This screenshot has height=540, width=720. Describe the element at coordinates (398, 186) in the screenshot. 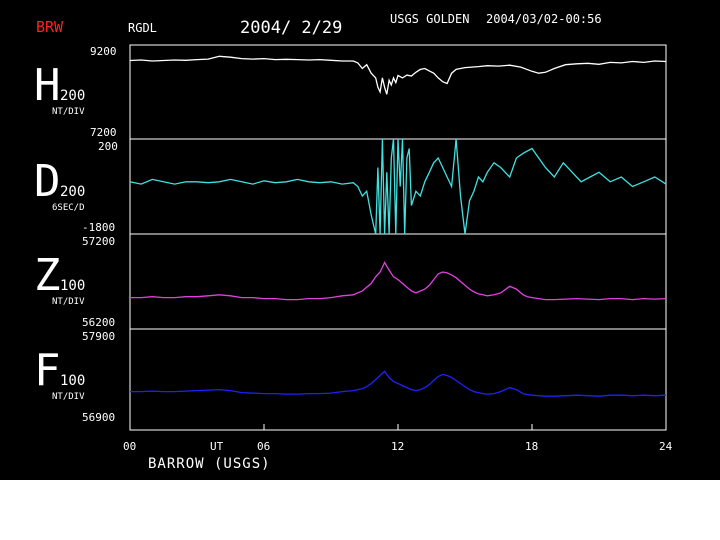

I see `panel-d-trace` at that location.